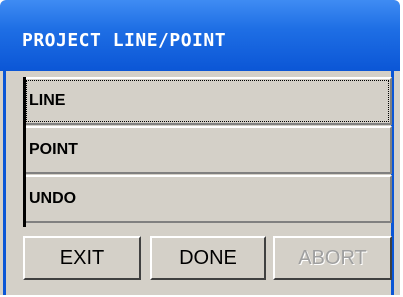  What do you see at coordinates (332, 258) in the screenshot?
I see `abort-button: ABORT` at bounding box center [332, 258].